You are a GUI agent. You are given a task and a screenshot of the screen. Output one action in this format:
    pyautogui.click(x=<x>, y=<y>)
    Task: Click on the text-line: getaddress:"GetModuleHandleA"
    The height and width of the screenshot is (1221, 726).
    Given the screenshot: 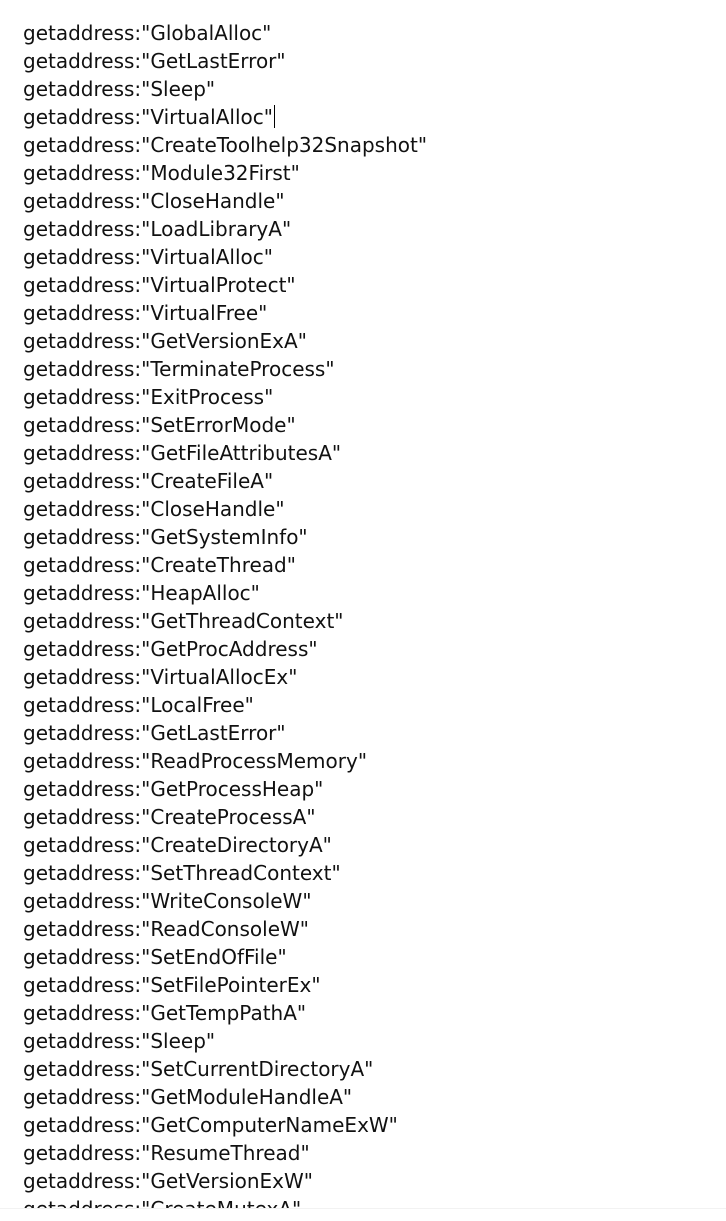 What is the action you would take?
    pyautogui.click(x=188, y=1097)
    